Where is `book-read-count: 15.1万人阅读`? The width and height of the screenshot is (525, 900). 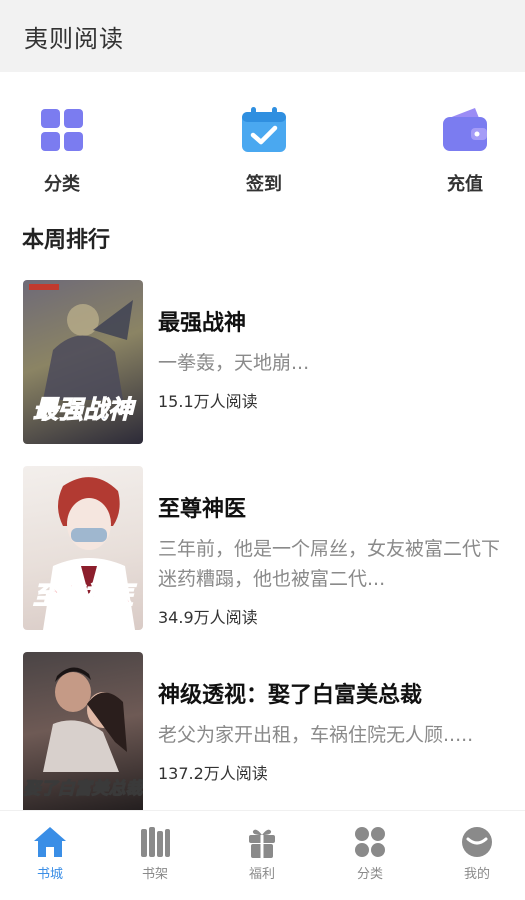
book-read-count: 15.1万人阅读 is located at coordinates (208, 401).